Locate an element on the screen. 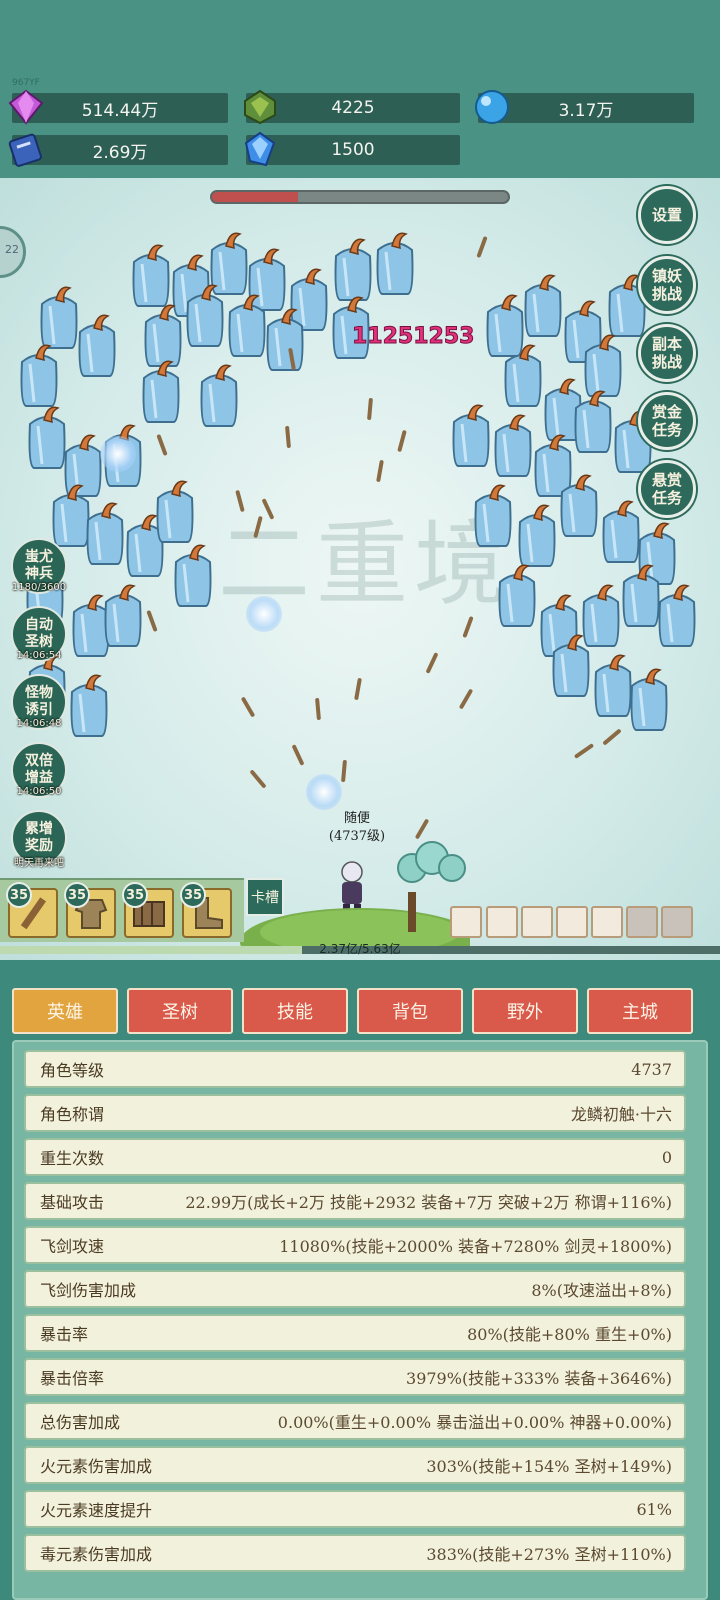 This screenshot has width=720, height=1600. tab-skills: 技能 is located at coordinates (295, 1011).